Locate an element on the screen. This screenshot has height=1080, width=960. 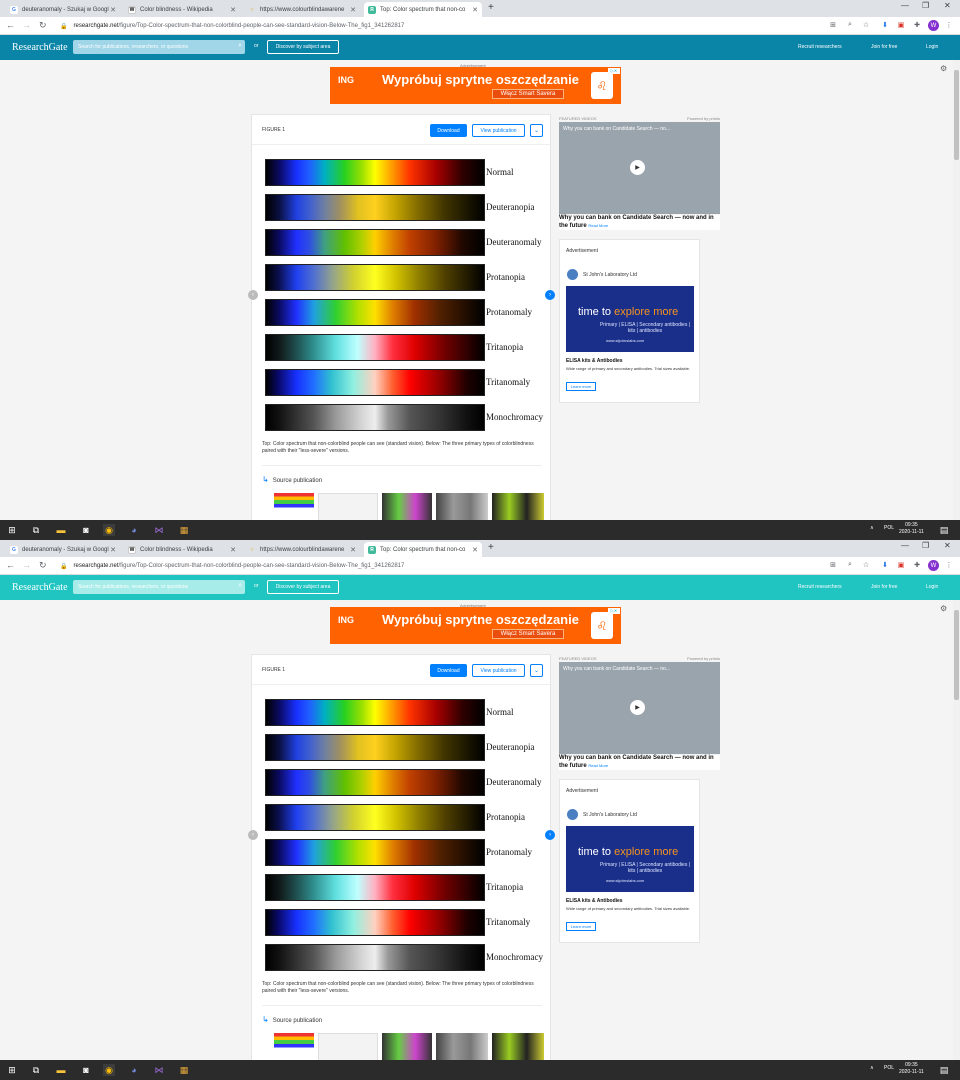
download-icon: ⬇ is located at coordinates (885, 565).